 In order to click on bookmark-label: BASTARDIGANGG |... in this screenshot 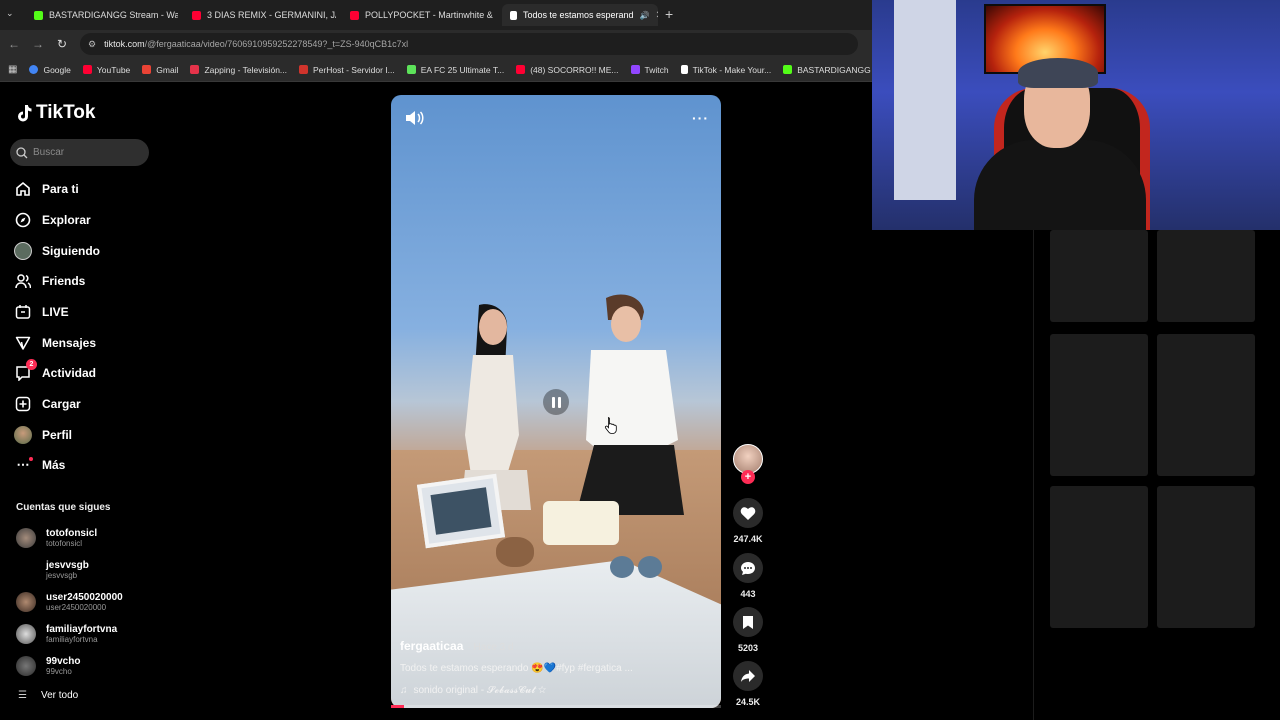, I will do `click(840, 69)`.